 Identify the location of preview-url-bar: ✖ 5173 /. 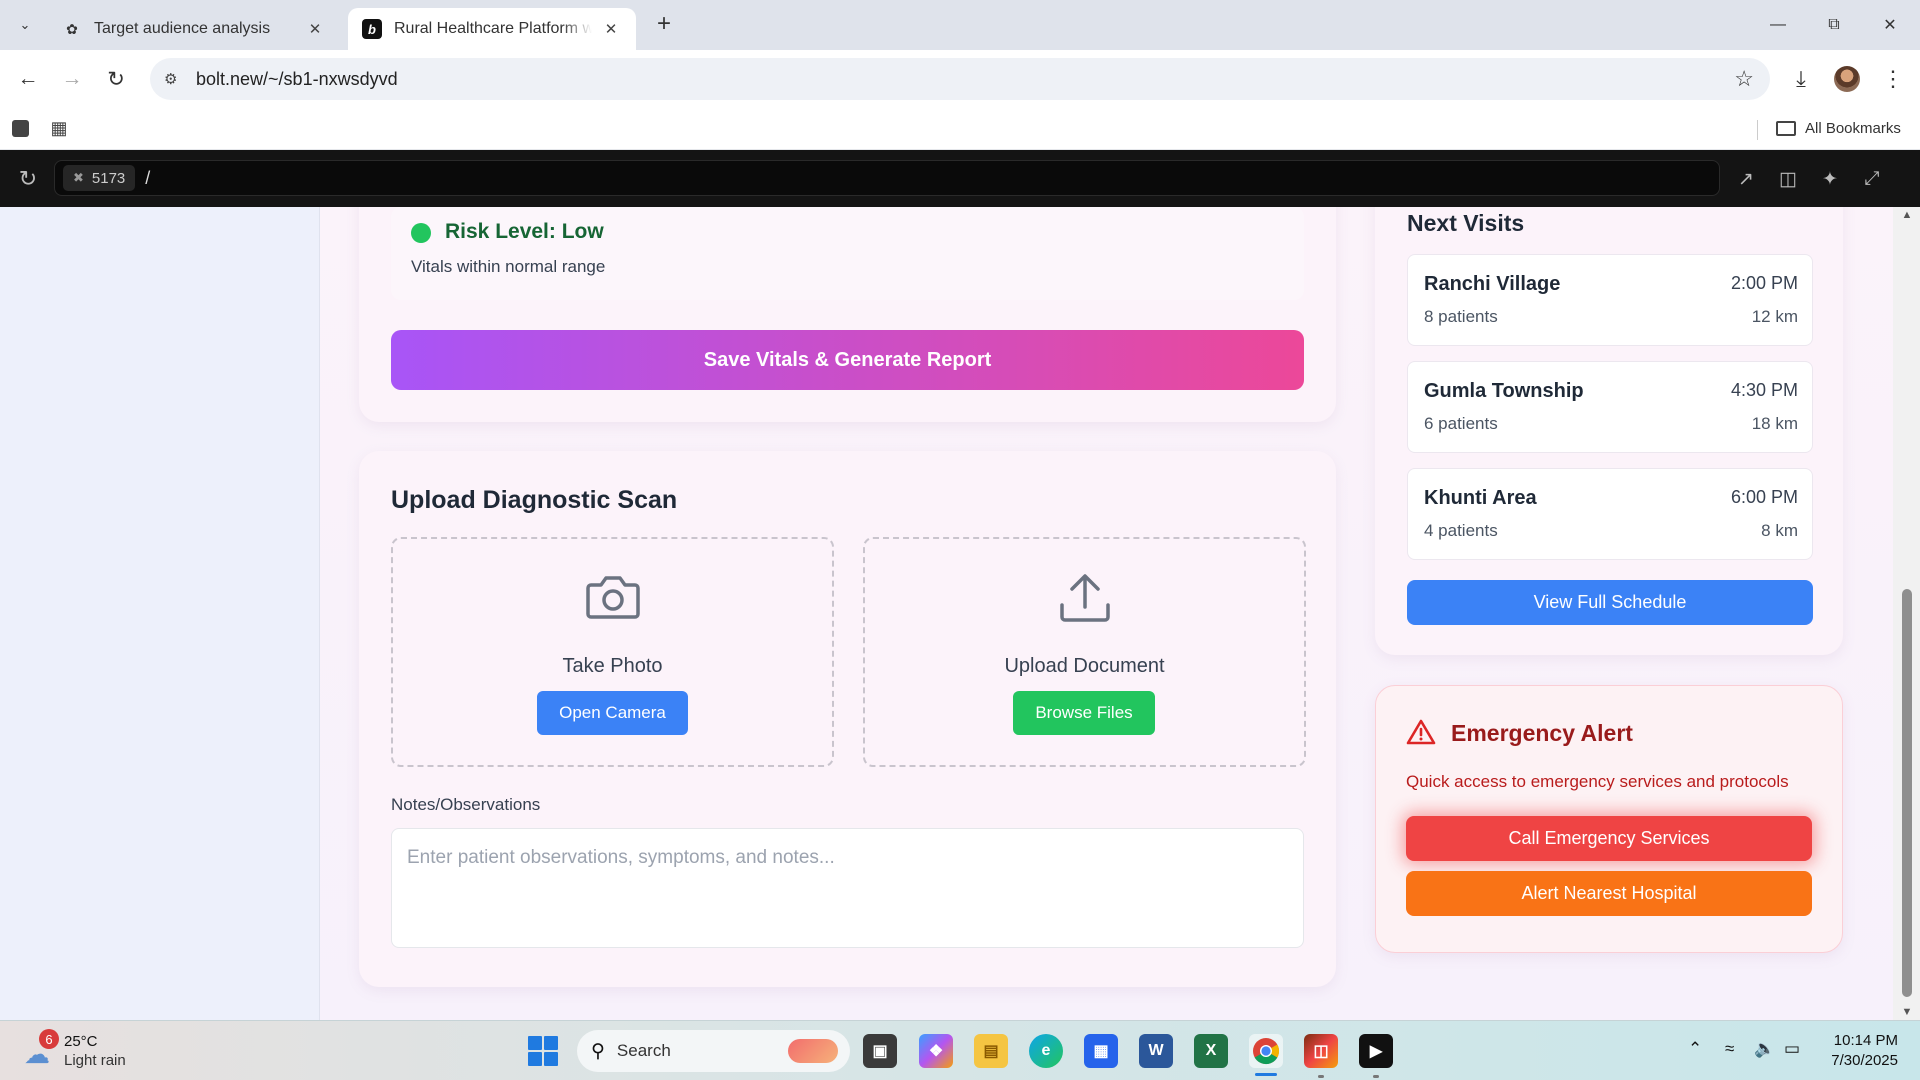
(887, 178).